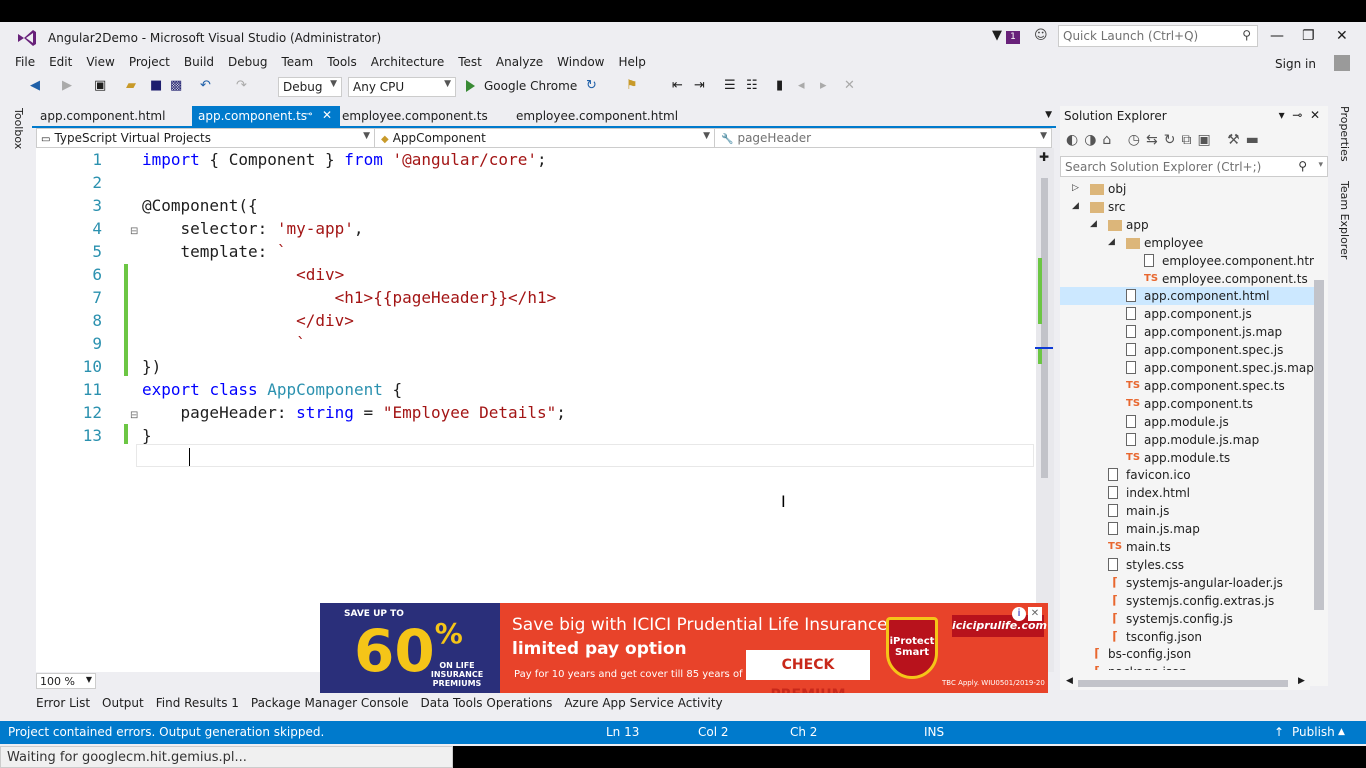 This screenshot has height=768, width=1366. Describe the element at coordinates (310, 87) in the screenshot. I see `solution-configuration-select: Debug ▼` at that location.